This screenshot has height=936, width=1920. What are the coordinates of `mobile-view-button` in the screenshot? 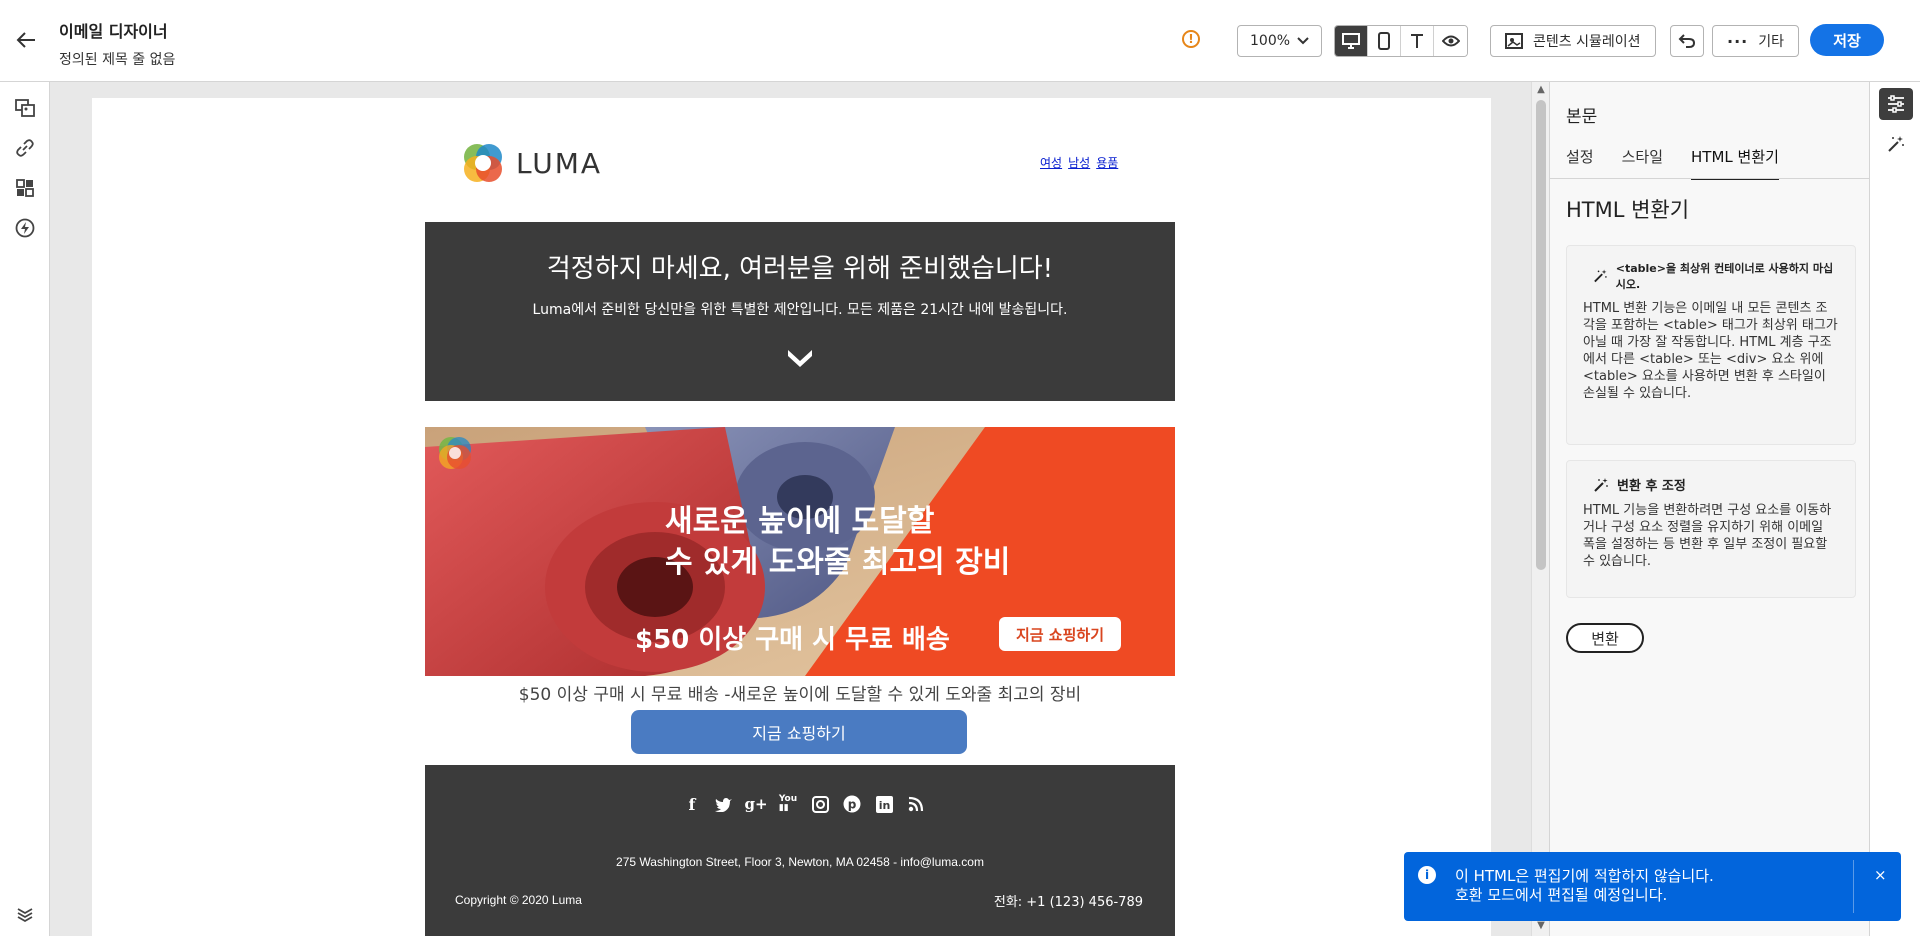 It's located at (1384, 41).